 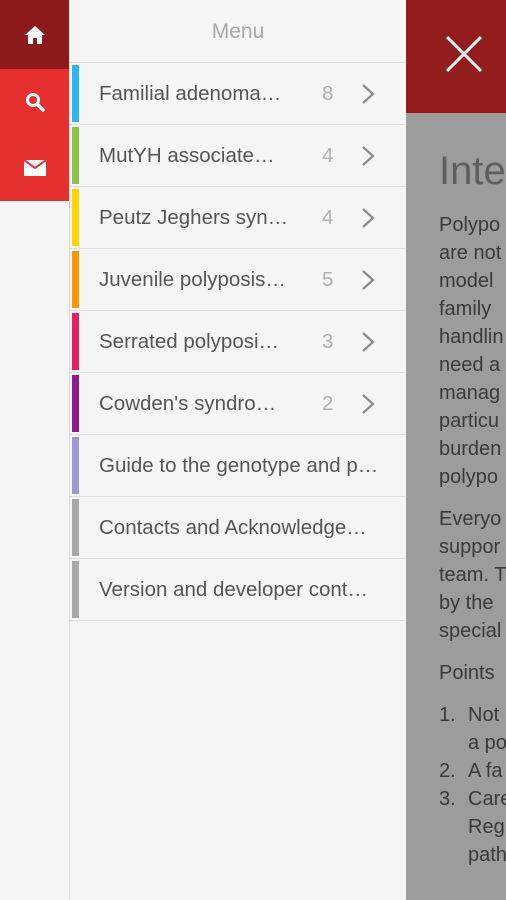 I want to click on menu-item: Cowden's syndro… 2, so click(x=238, y=404).